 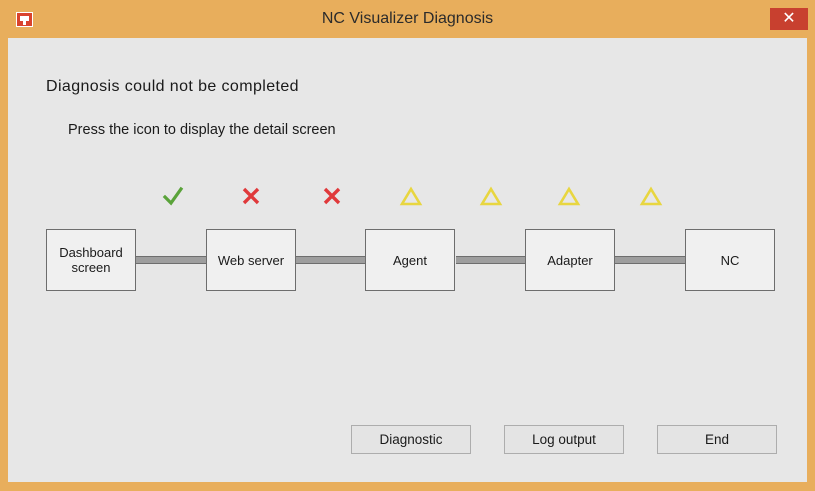 I want to click on node-dashboard-screen: Dashboard screen, so click(x=91, y=260).